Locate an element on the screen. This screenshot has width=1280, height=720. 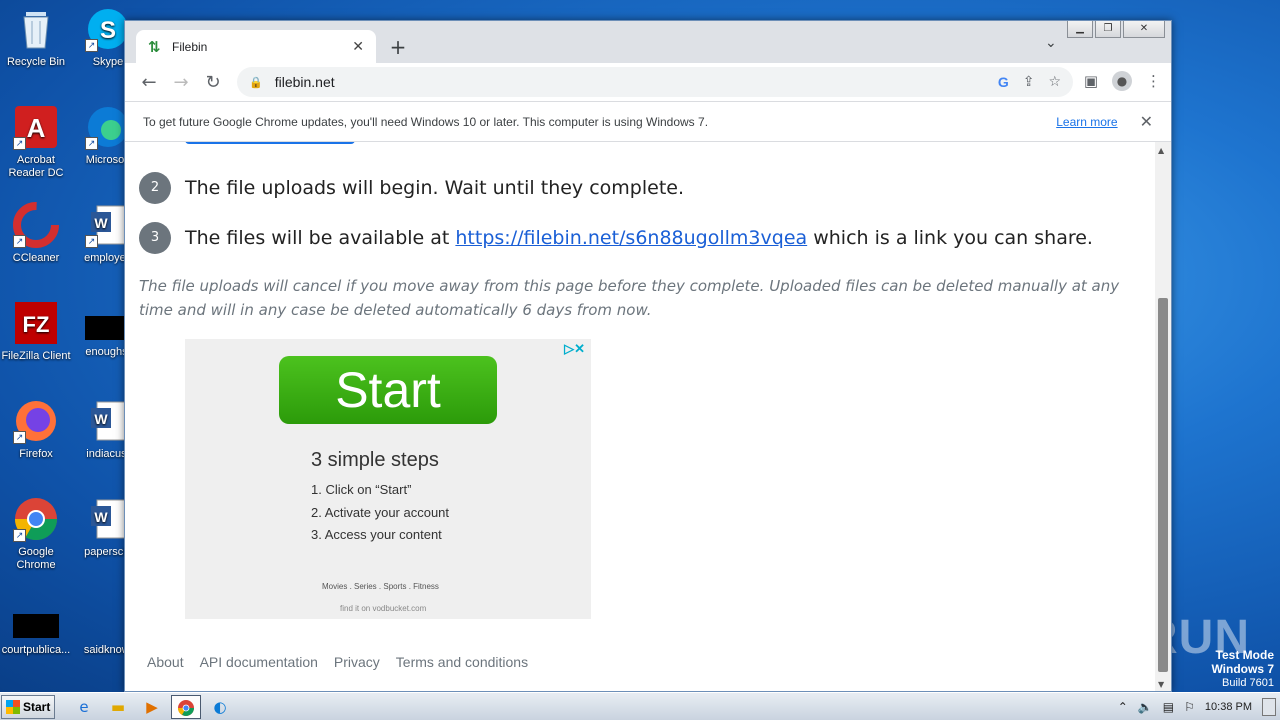
desktop-icon-label: Google Chrome is located at coordinates (36, 558).